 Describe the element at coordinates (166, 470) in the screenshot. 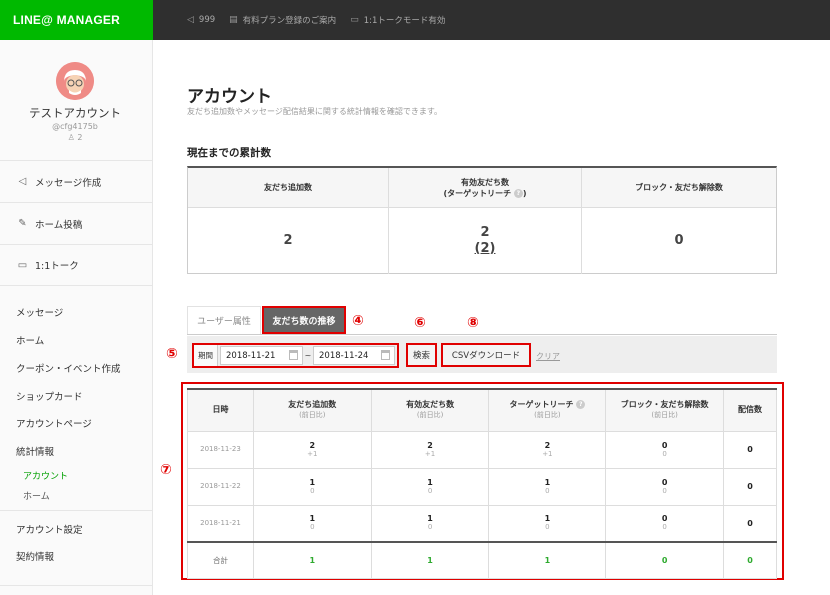

I see `annotation-marker-7: ⑦` at that location.